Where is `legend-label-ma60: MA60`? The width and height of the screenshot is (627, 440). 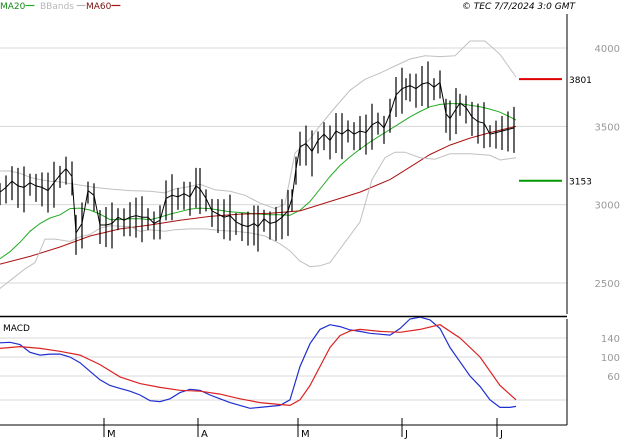 legend-label-ma60: MA60 is located at coordinates (99, 7).